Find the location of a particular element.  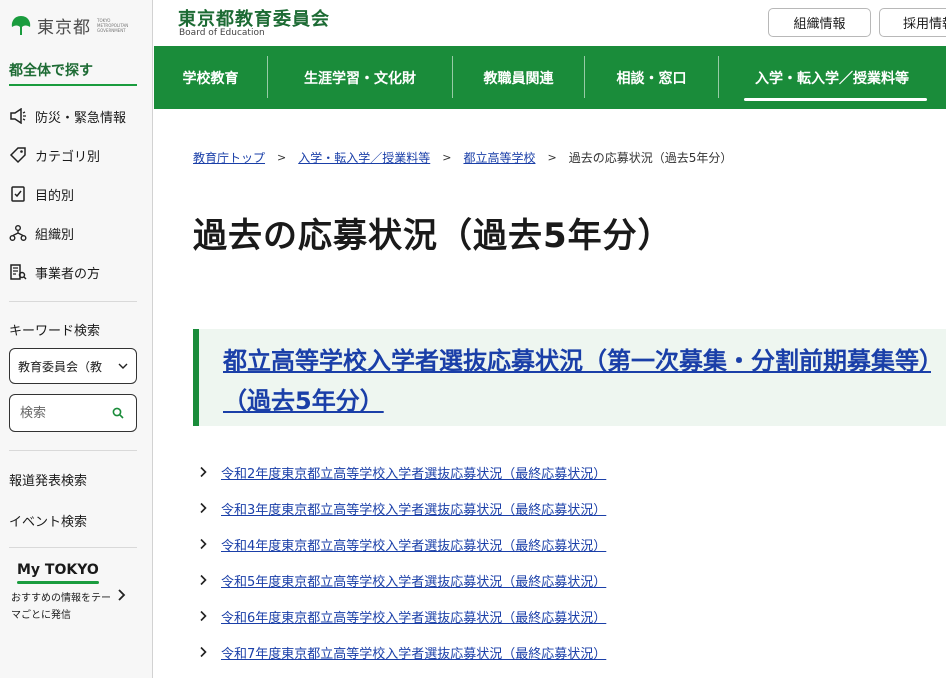

sidebar-item-purpose: 目的別 is located at coordinates (74, 194).